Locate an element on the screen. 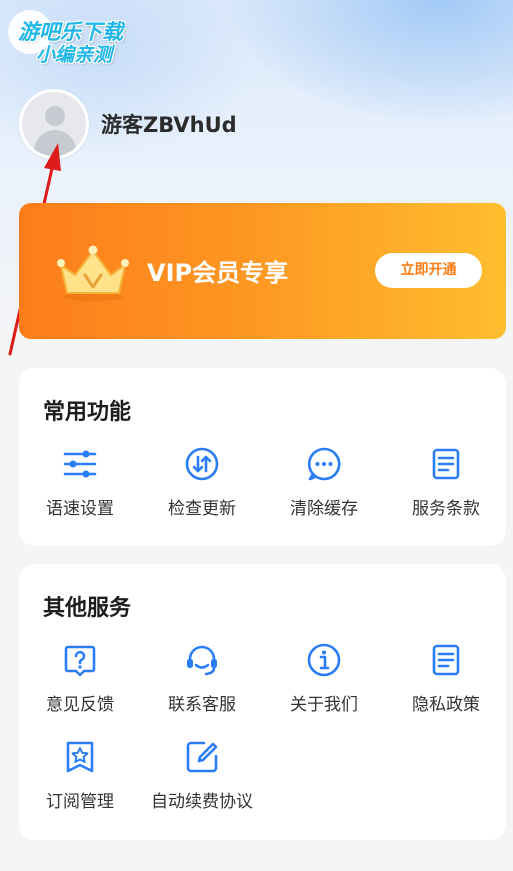 This screenshot has height=871, width=513. item-label: 订阅管理 is located at coordinates (80, 802).